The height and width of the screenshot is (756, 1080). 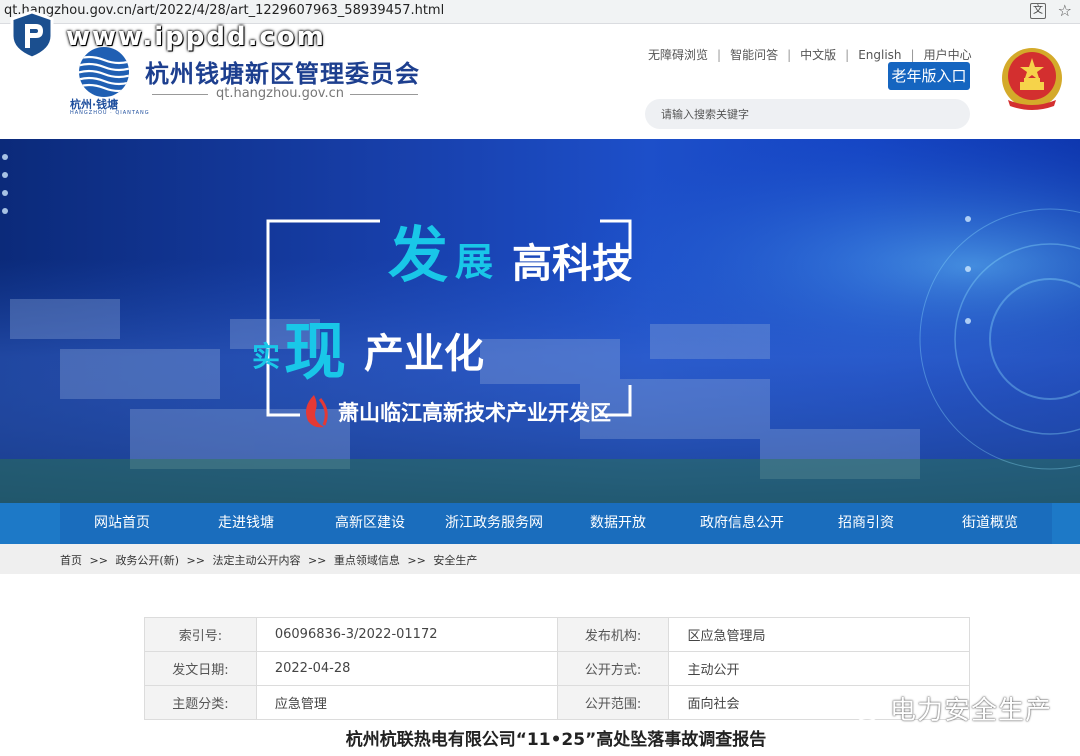 I want to click on shield-p-logo, so click(x=32, y=35).